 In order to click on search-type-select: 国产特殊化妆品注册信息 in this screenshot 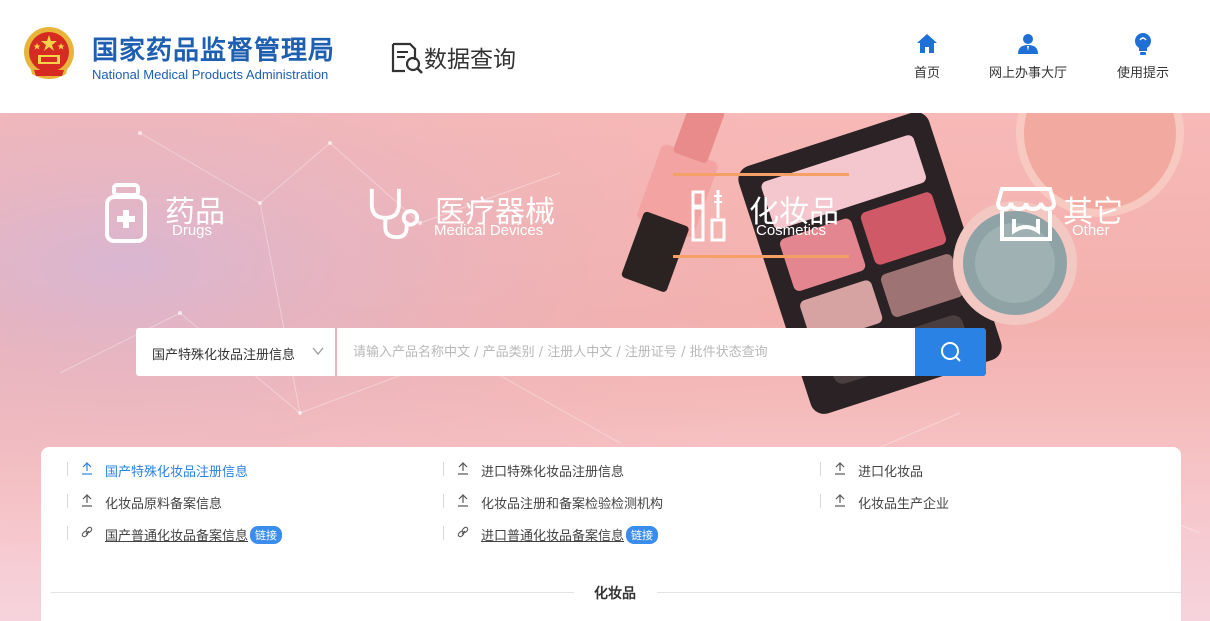, I will do `click(235, 352)`.